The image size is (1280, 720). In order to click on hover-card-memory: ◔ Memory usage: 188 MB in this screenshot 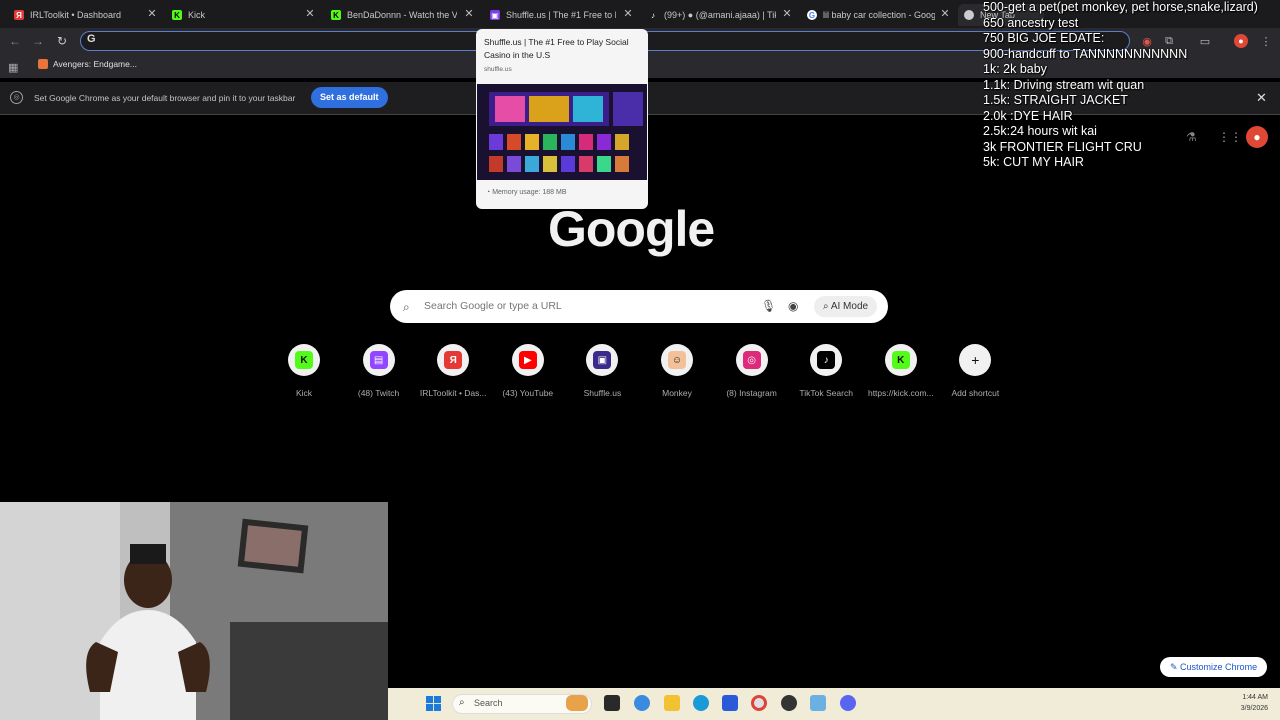, I will do `click(526, 192)`.